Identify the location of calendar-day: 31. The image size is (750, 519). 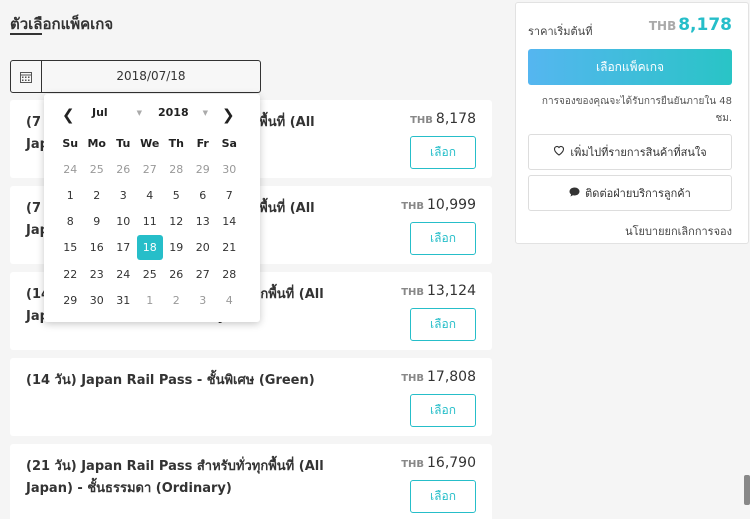
(123, 300).